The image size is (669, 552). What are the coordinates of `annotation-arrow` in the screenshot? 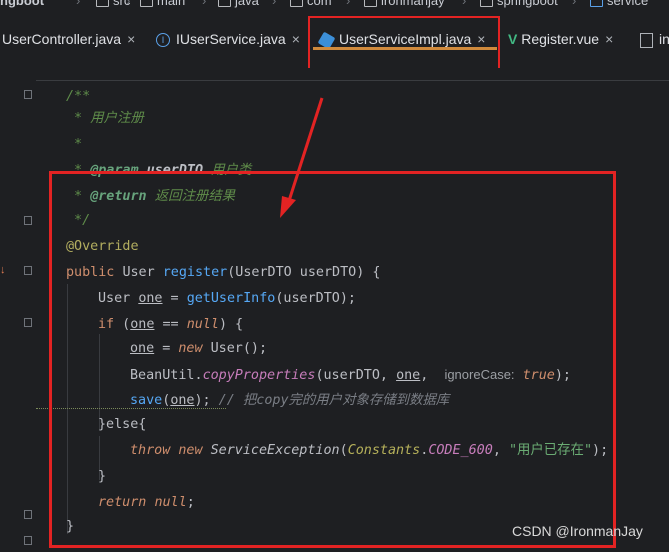 It's located at (302, 157).